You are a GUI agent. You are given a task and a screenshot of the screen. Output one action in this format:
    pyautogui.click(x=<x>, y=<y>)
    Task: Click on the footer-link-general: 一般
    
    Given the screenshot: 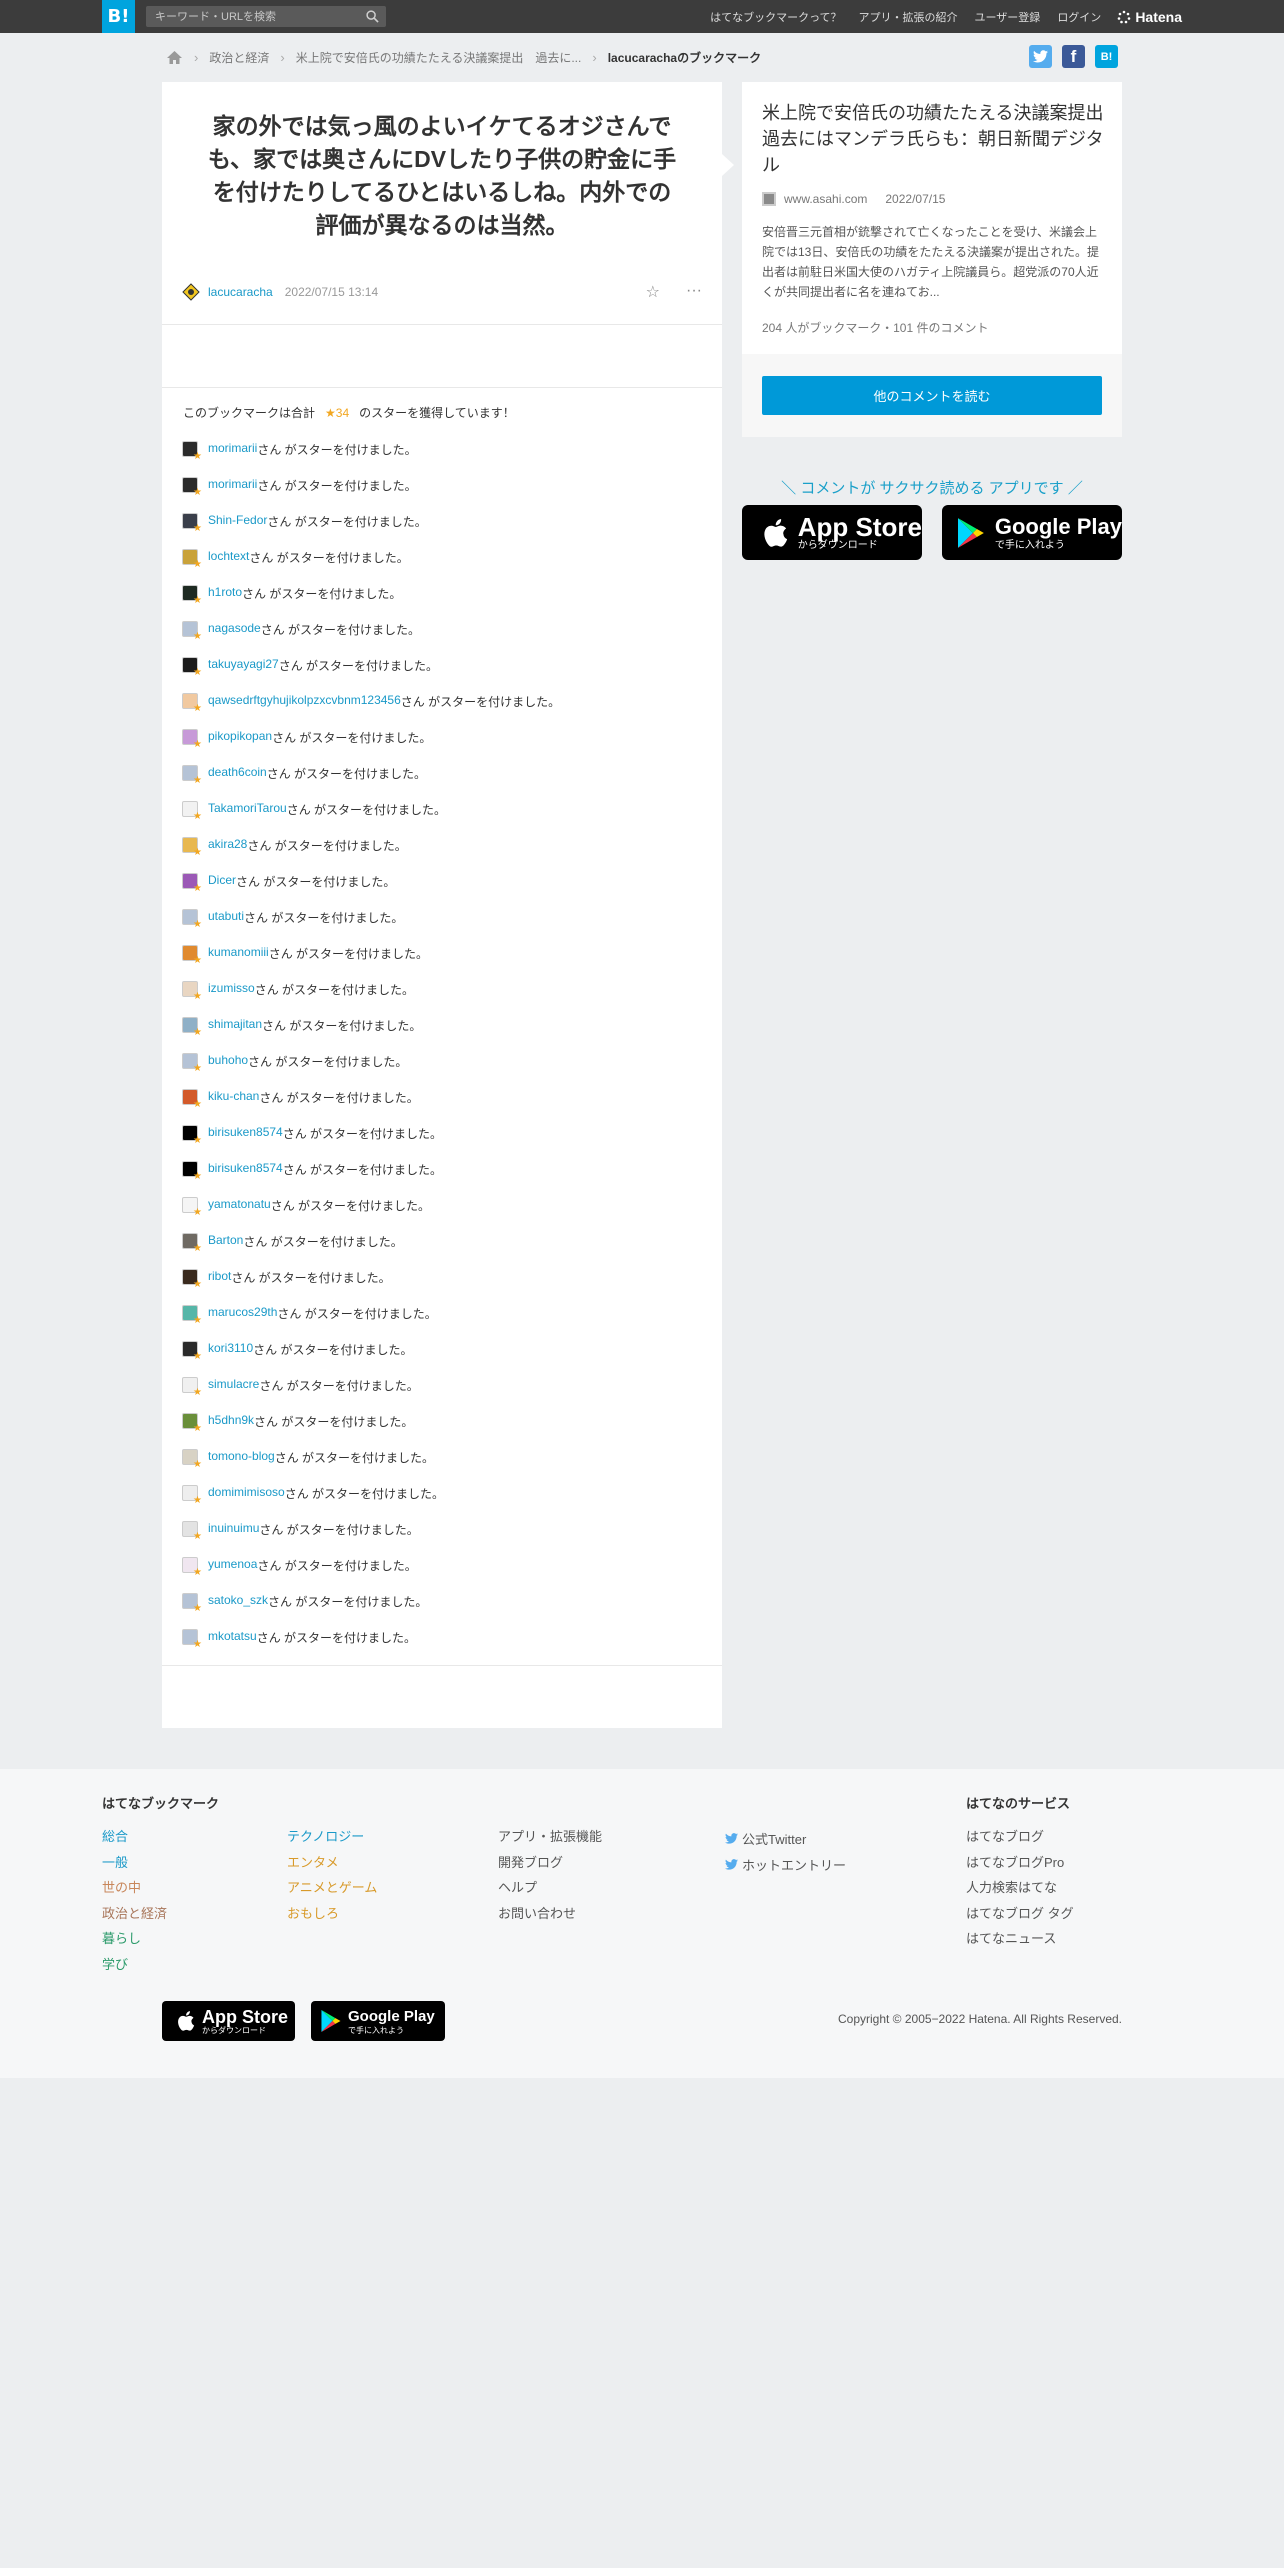 What is the action you would take?
    pyautogui.click(x=160, y=1865)
    